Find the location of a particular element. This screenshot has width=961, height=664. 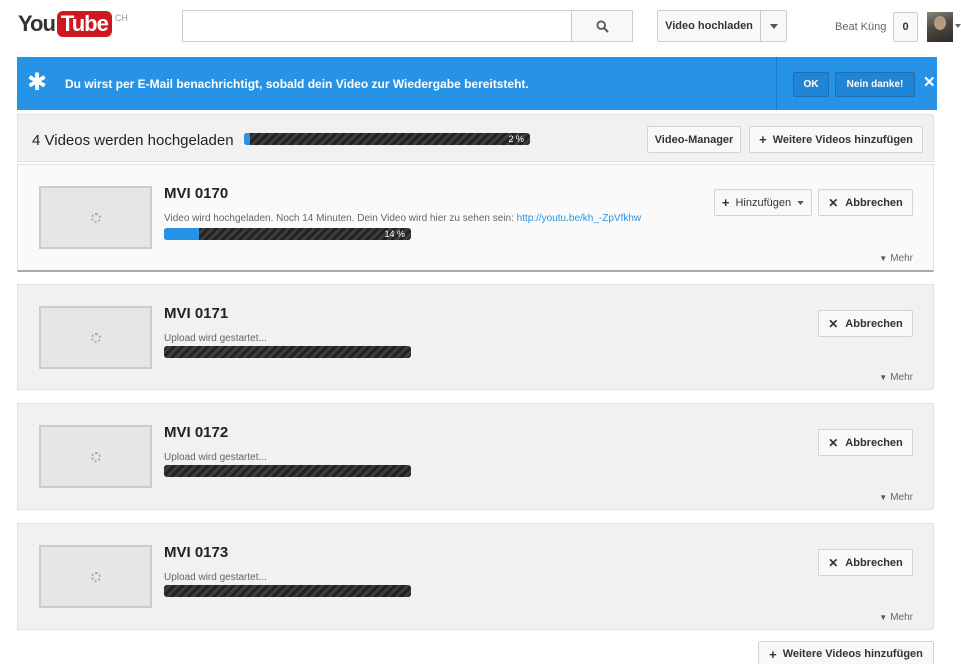

logo-tube-text: Tube is located at coordinates (84, 24).